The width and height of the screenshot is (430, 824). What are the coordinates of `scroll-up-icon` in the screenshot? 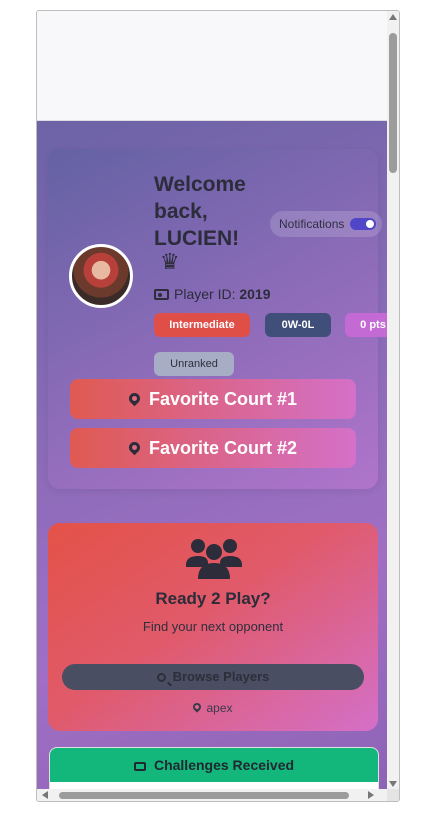 It's located at (393, 17).